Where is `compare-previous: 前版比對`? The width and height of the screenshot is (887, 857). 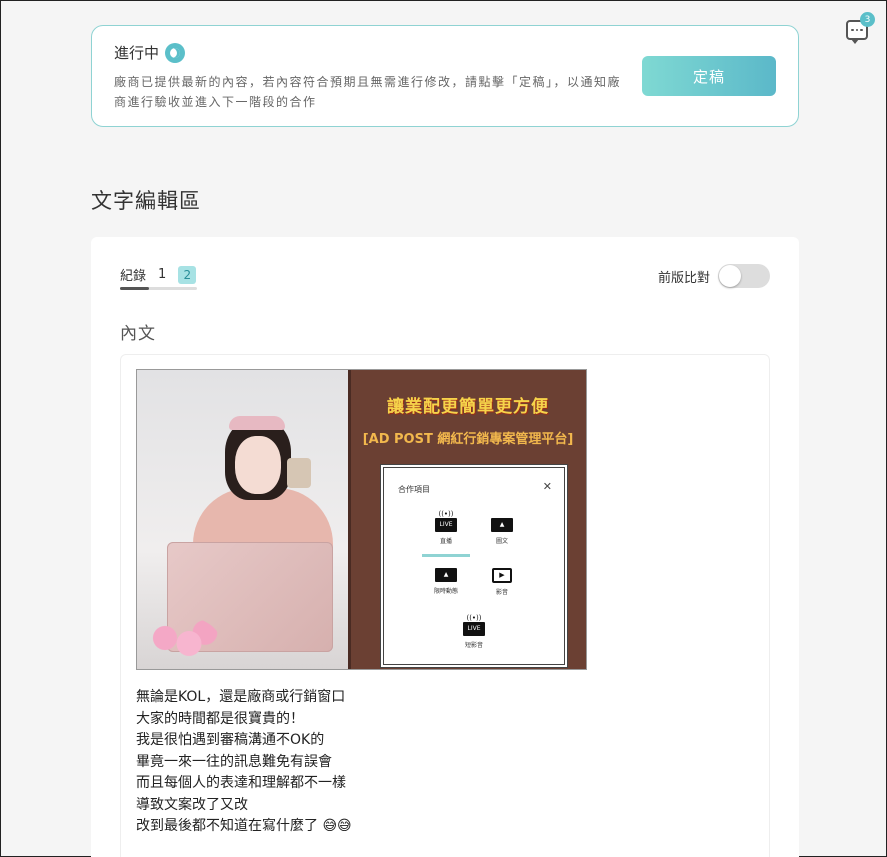 compare-previous: 前版比對 is located at coordinates (714, 276).